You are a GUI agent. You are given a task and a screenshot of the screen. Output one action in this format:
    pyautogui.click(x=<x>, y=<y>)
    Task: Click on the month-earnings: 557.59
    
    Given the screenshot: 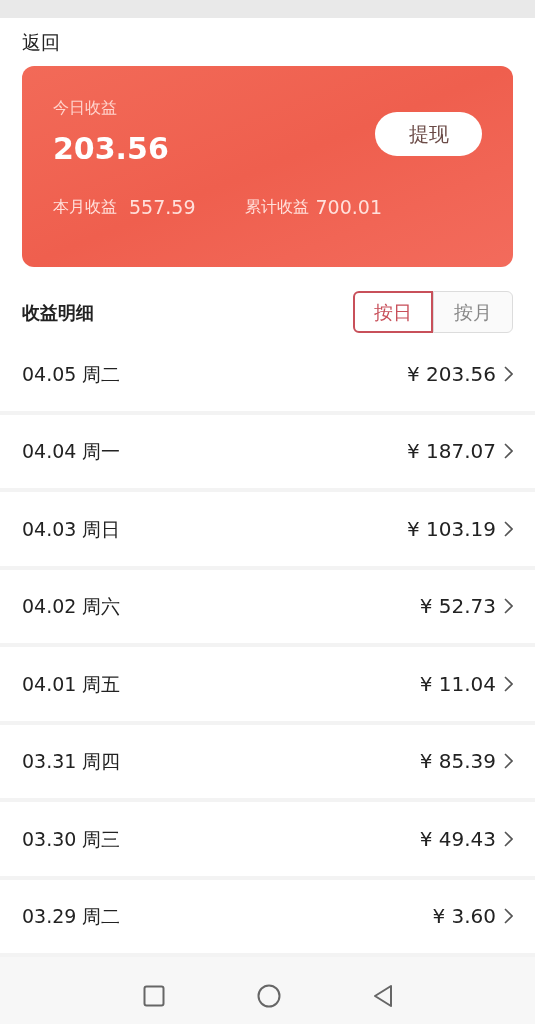 What is the action you would take?
    pyautogui.click(x=162, y=207)
    